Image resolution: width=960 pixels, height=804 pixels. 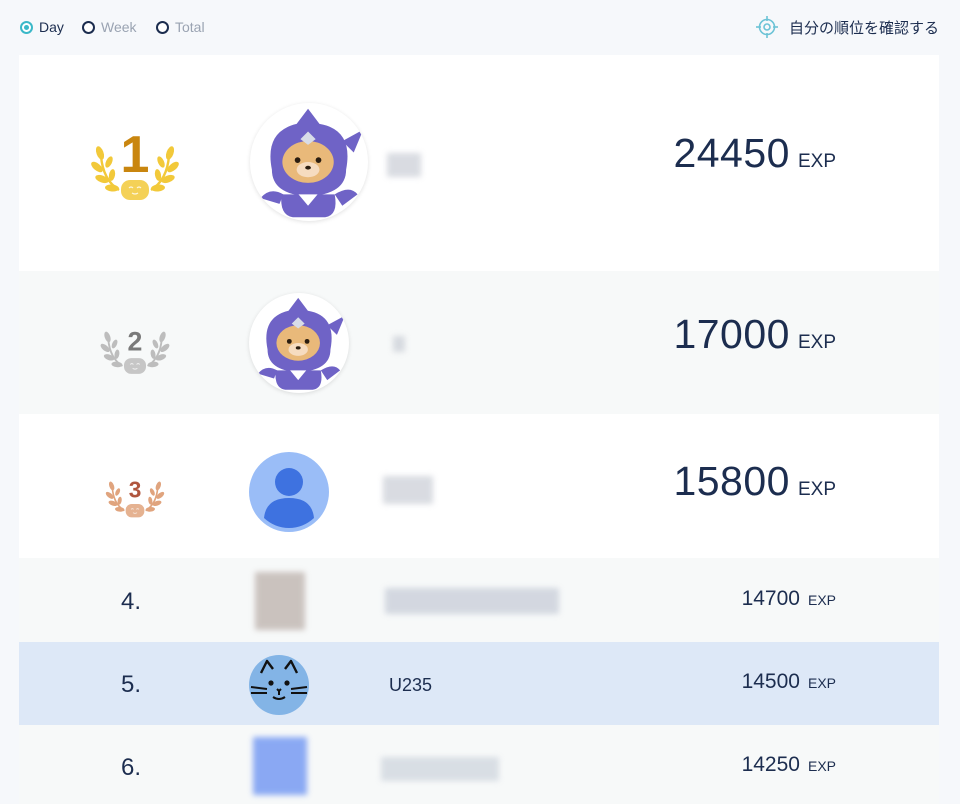 I want to click on score: 17000 EXP, so click(x=754, y=334).